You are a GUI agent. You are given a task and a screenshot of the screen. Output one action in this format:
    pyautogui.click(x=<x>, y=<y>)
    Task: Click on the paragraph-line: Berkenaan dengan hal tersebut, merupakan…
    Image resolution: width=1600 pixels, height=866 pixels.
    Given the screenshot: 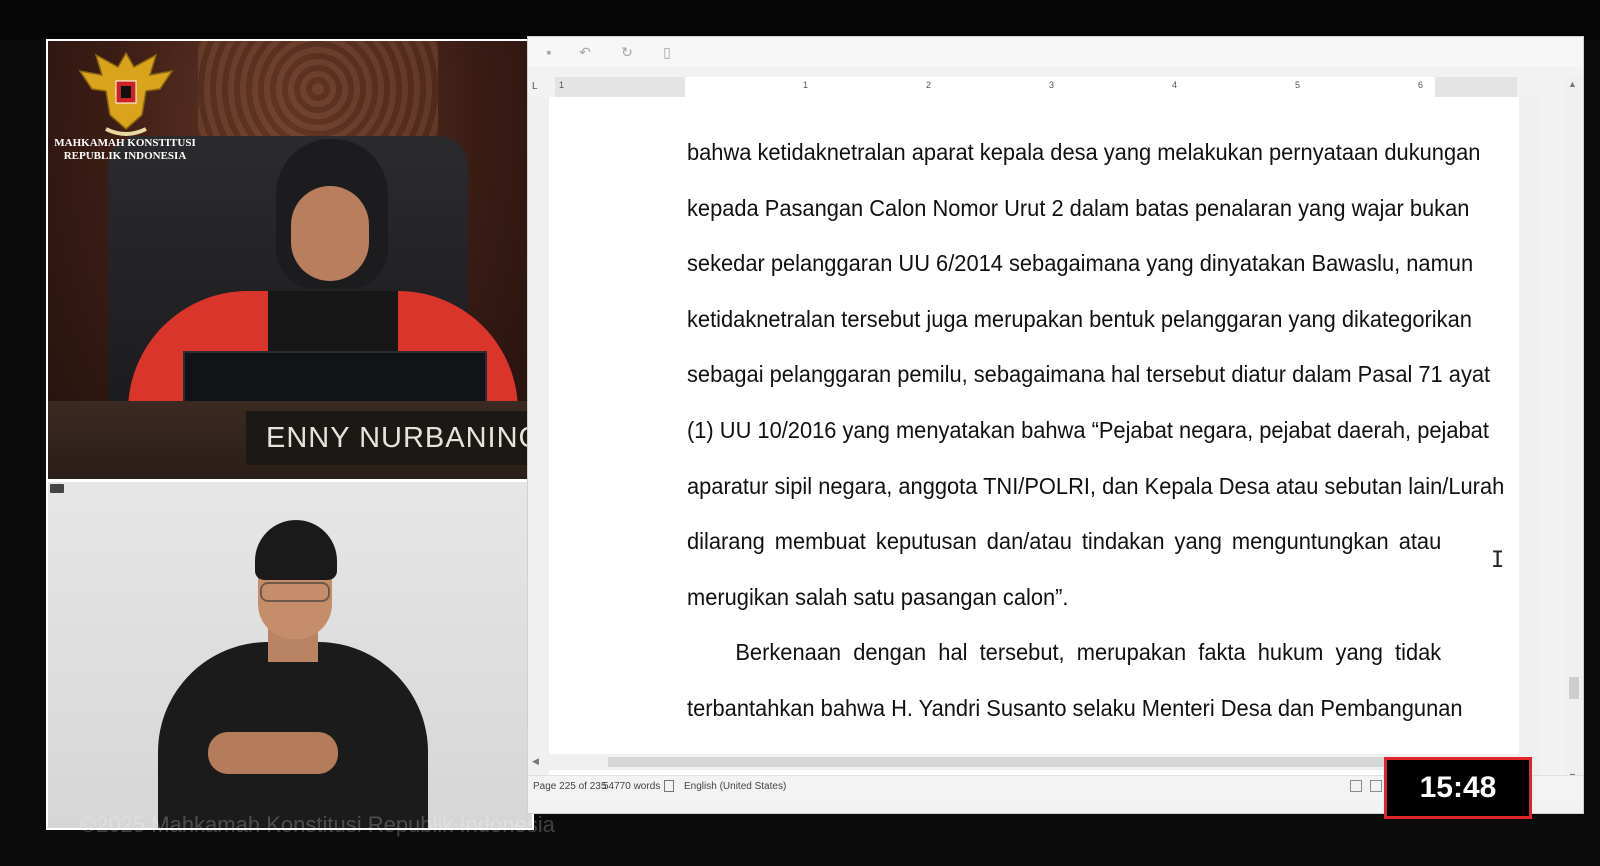 What is the action you would take?
    pyautogui.click(x=1088, y=652)
    